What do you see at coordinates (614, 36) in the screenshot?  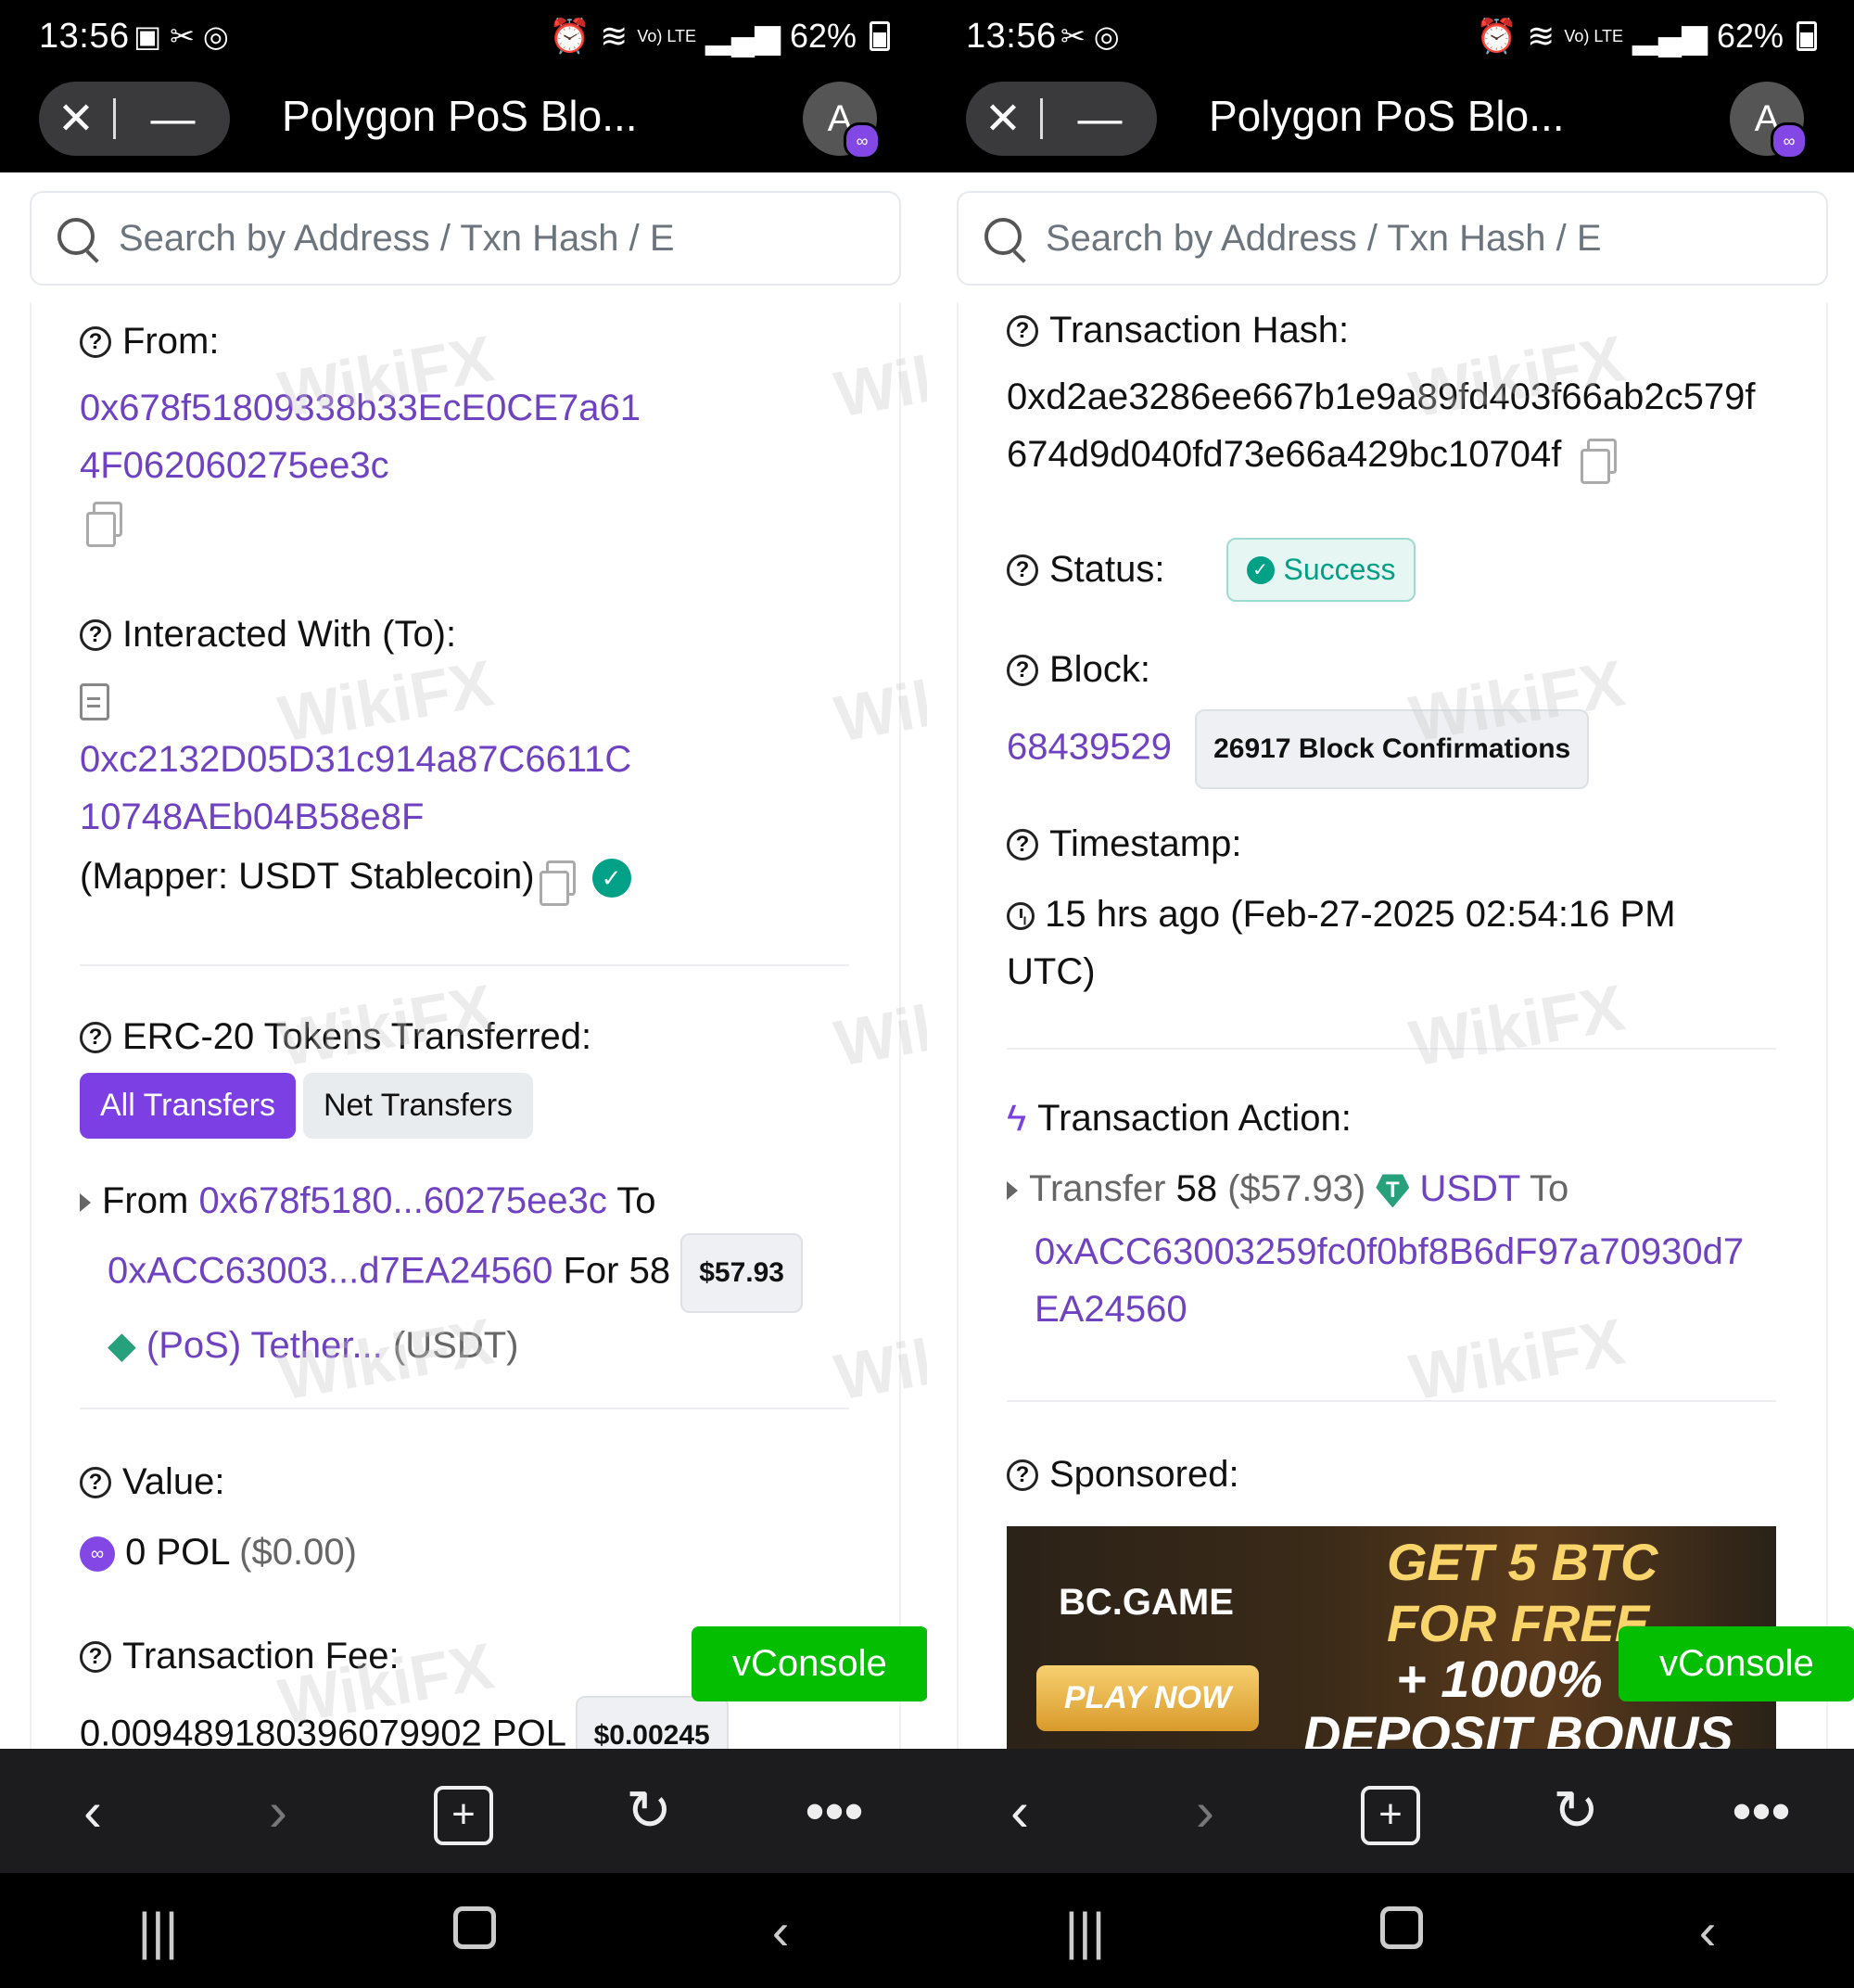 I see `wifi-icon: ≋` at bounding box center [614, 36].